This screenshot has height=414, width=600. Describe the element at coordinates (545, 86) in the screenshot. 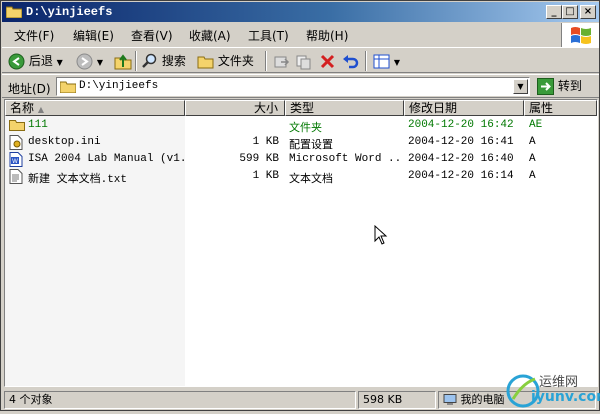

I see `go-arrow-icon` at that location.